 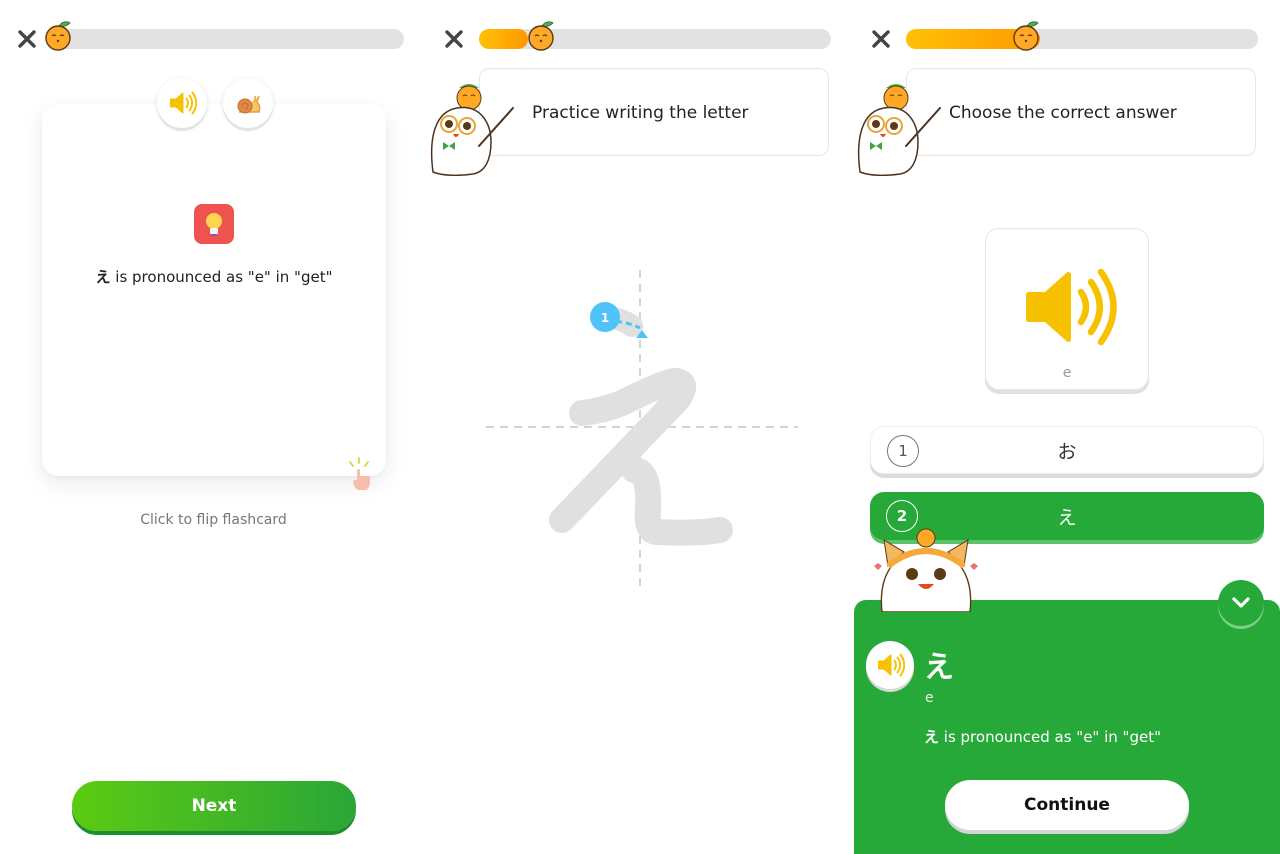 I want to click on instruction-bubble: Choose the correct answer, so click(x=1081, y=112).